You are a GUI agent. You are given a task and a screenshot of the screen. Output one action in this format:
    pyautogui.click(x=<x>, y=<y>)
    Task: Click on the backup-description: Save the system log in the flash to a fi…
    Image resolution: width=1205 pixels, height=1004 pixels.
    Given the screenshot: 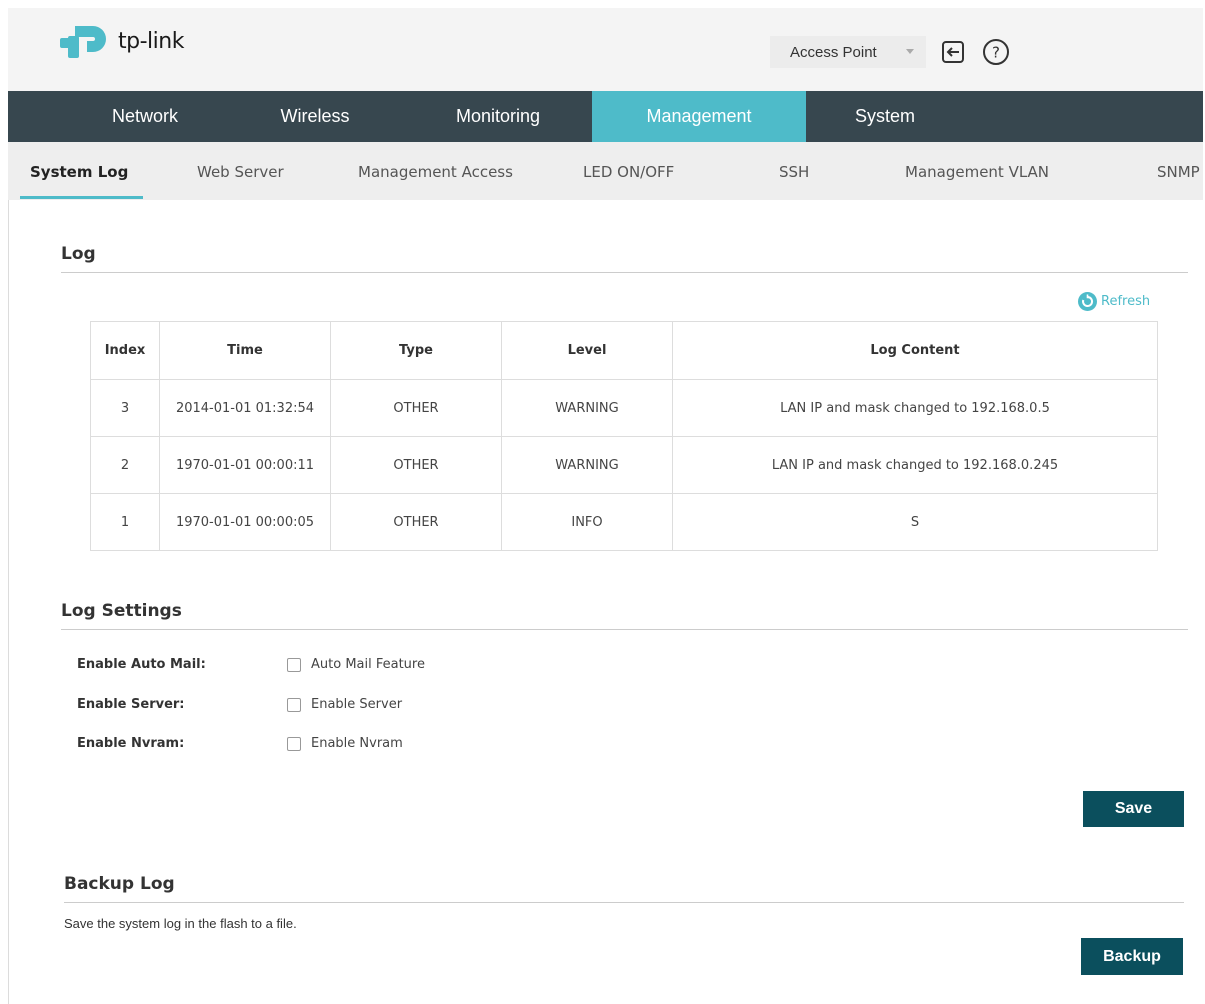 What is the action you would take?
    pyautogui.click(x=180, y=923)
    